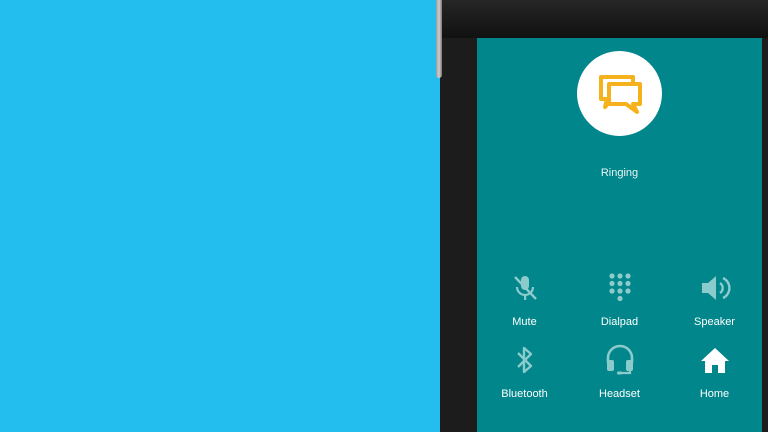 This screenshot has width=768, height=432. I want to click on dialpad-label: Dialpad, so click(619, 322).